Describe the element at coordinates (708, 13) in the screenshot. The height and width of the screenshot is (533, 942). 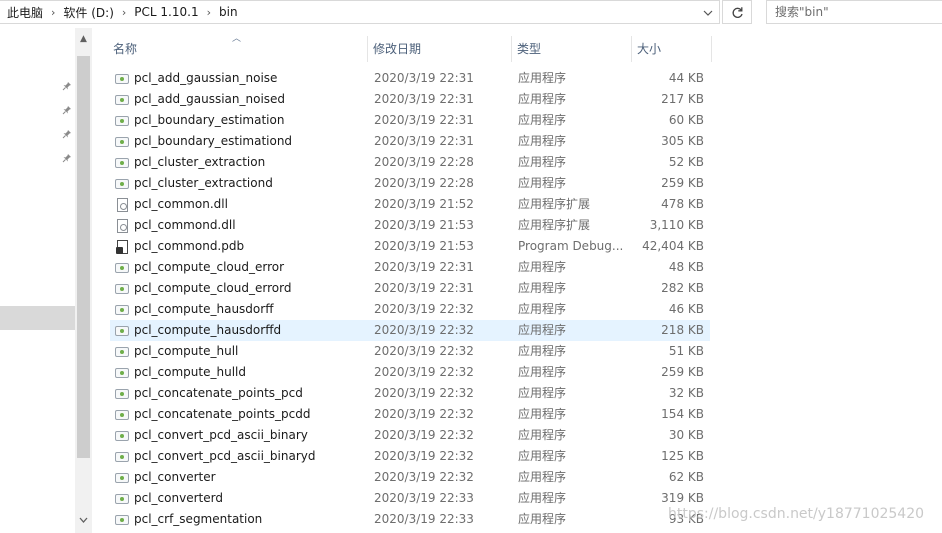
I see `chevron-down-icon` at that location.